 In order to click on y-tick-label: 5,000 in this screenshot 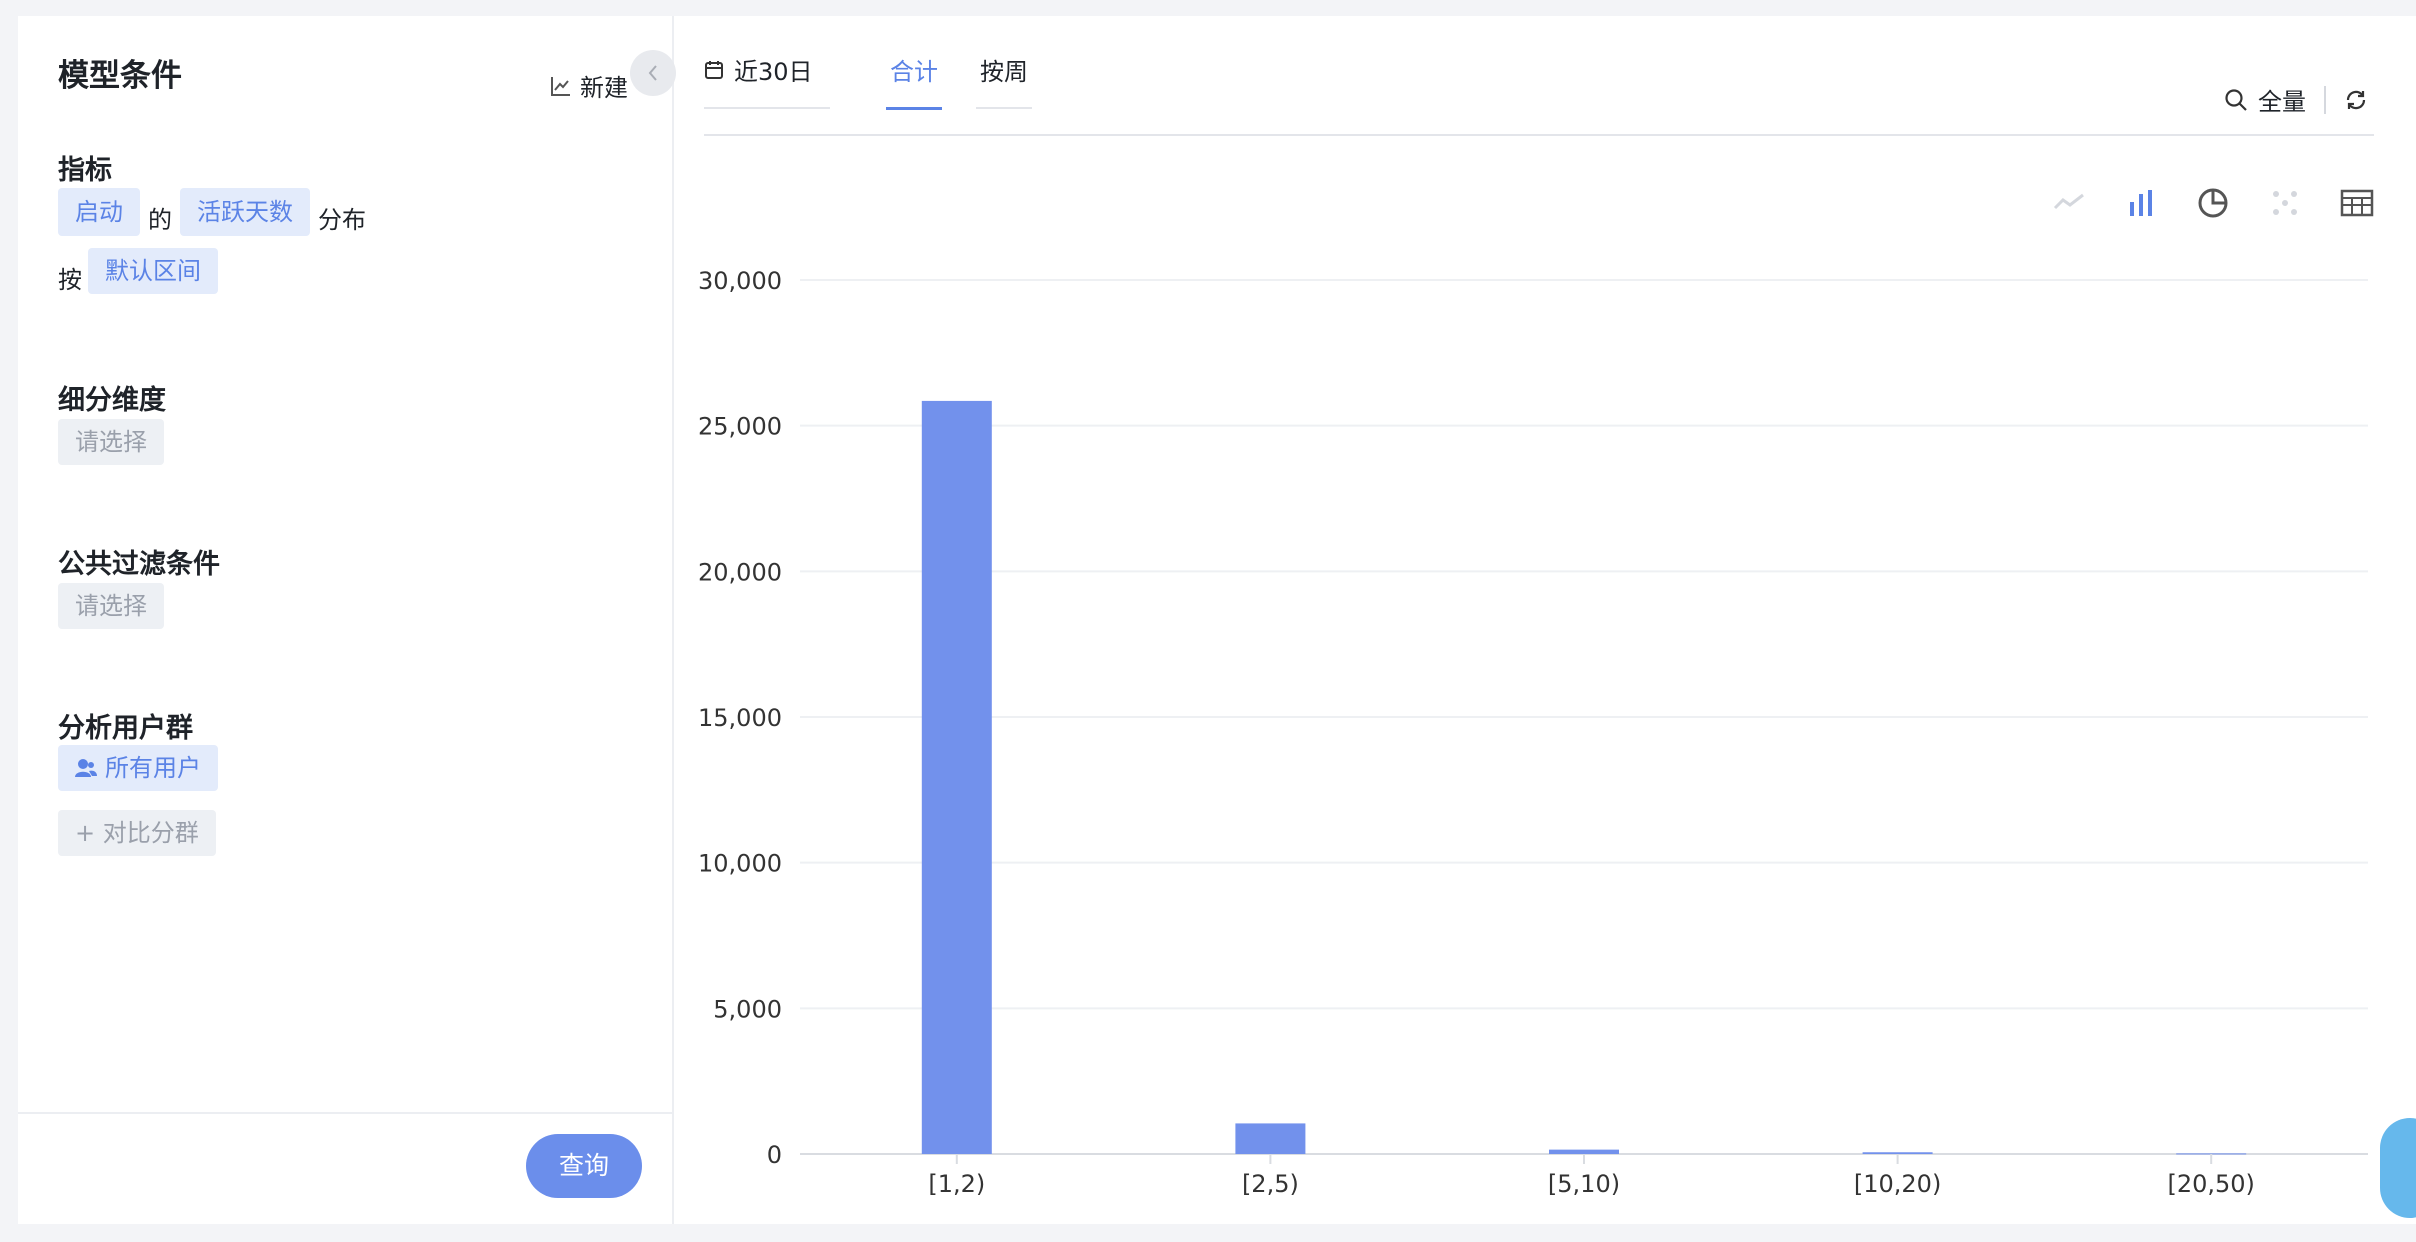, I will do `click(747, 1009)`.